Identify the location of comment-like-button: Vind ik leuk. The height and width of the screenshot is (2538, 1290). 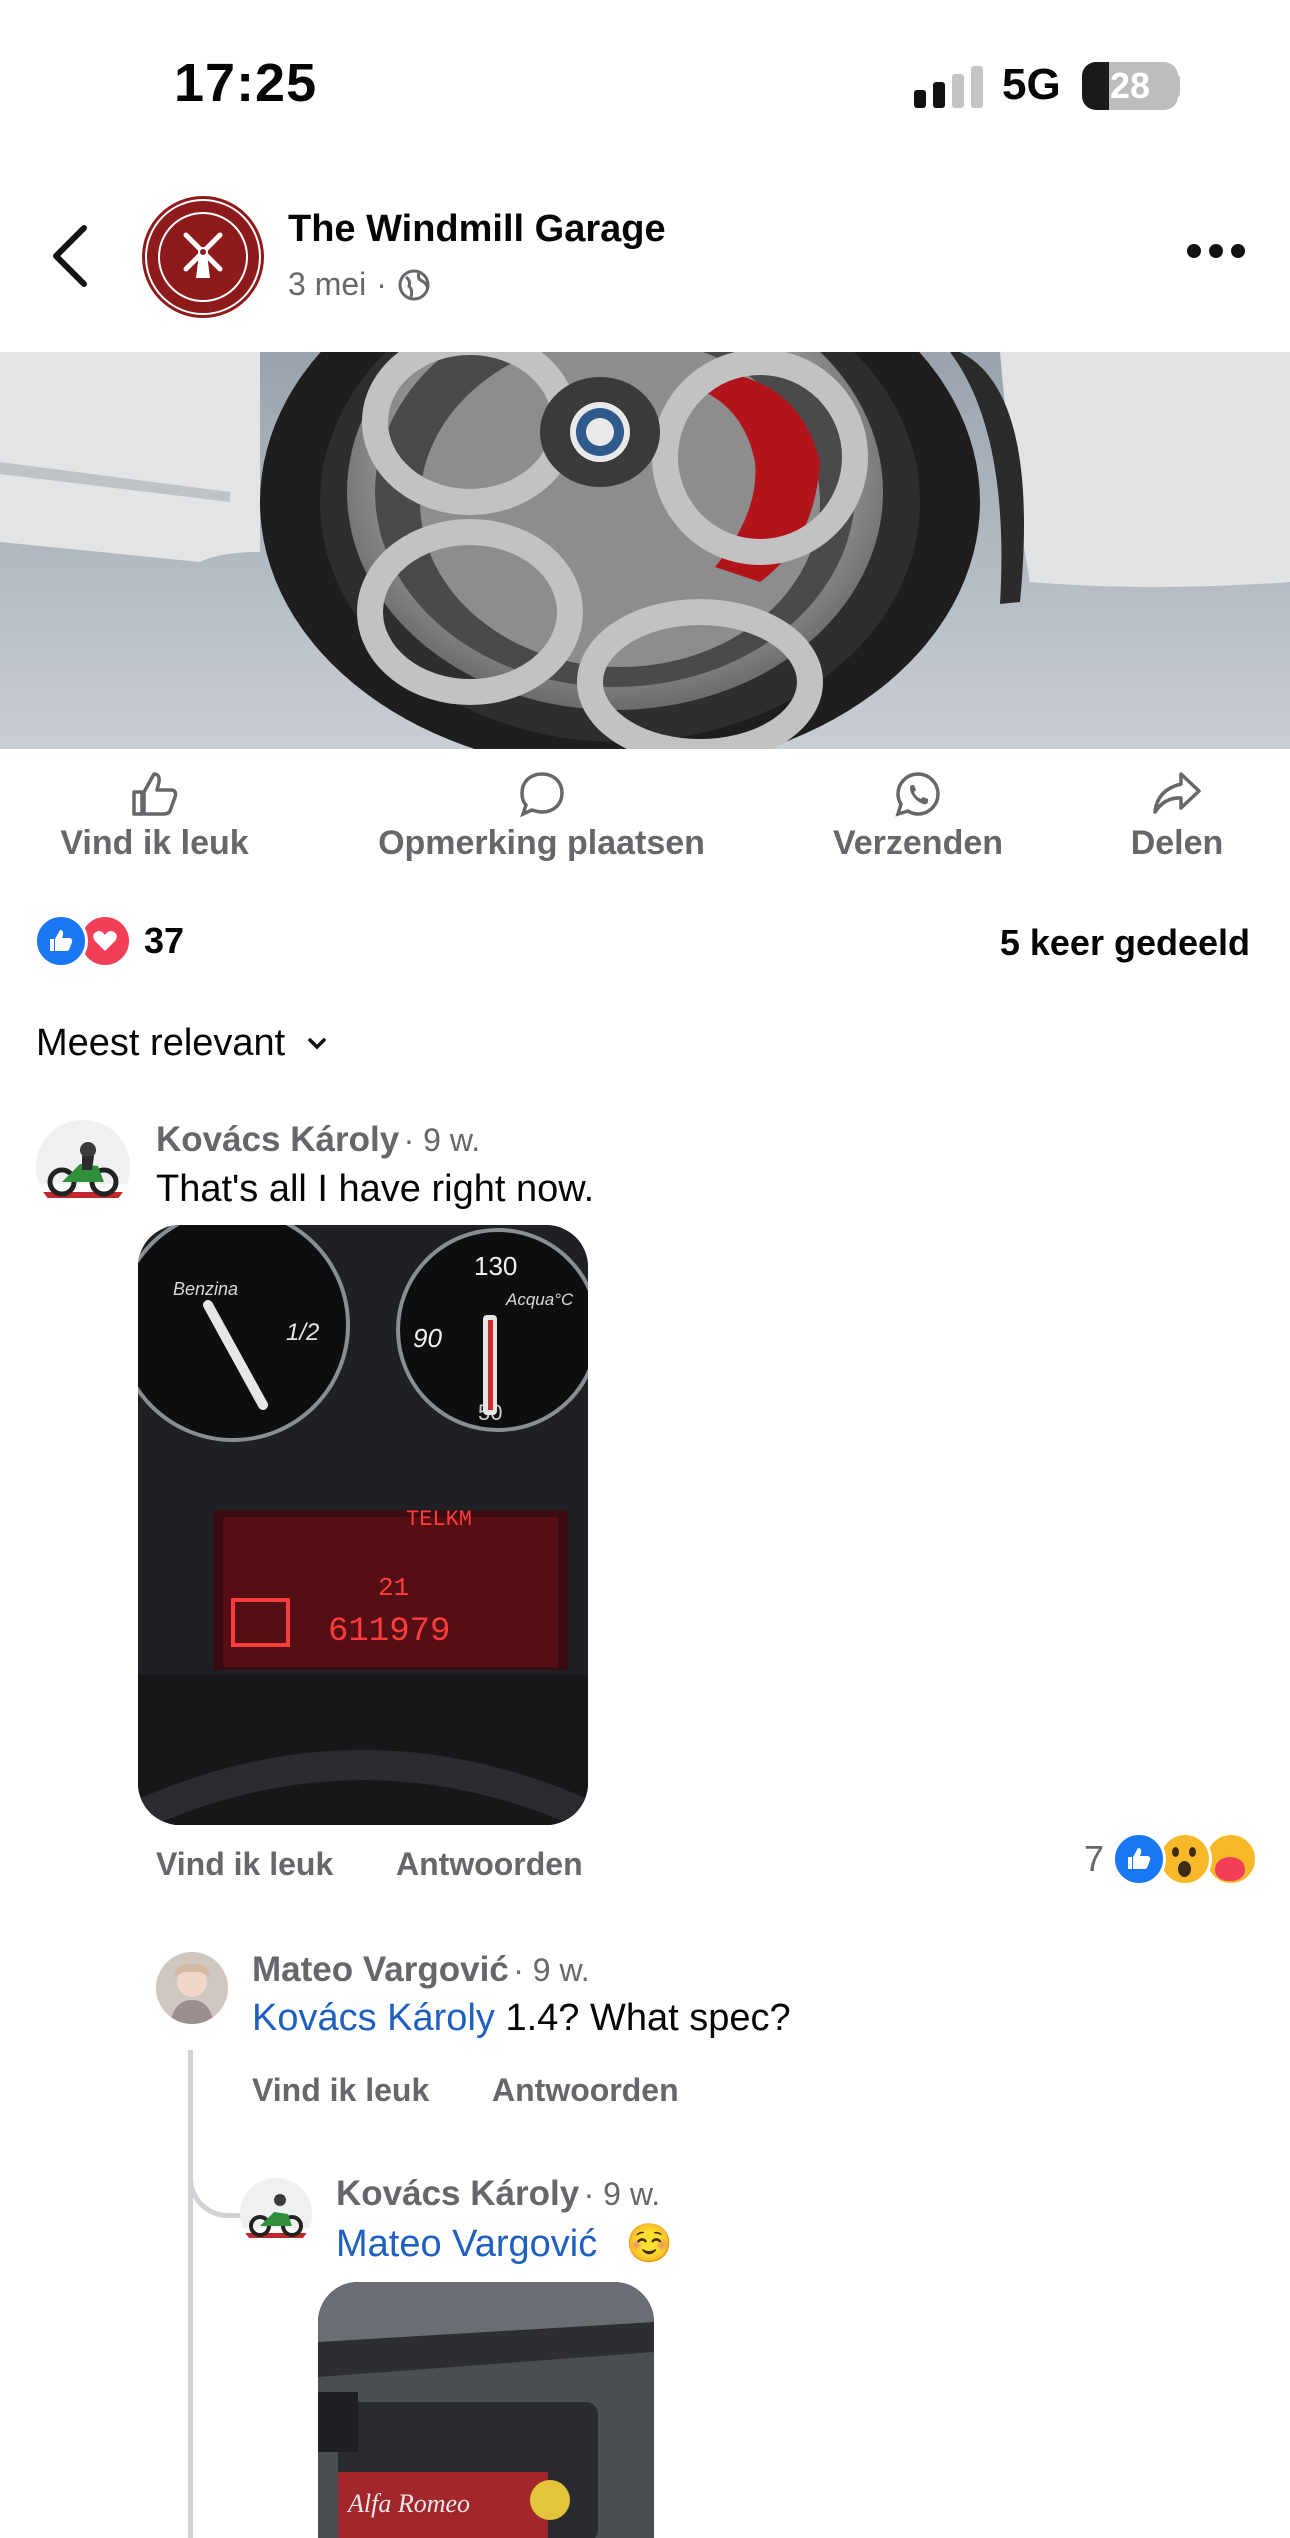
(244, 1864).